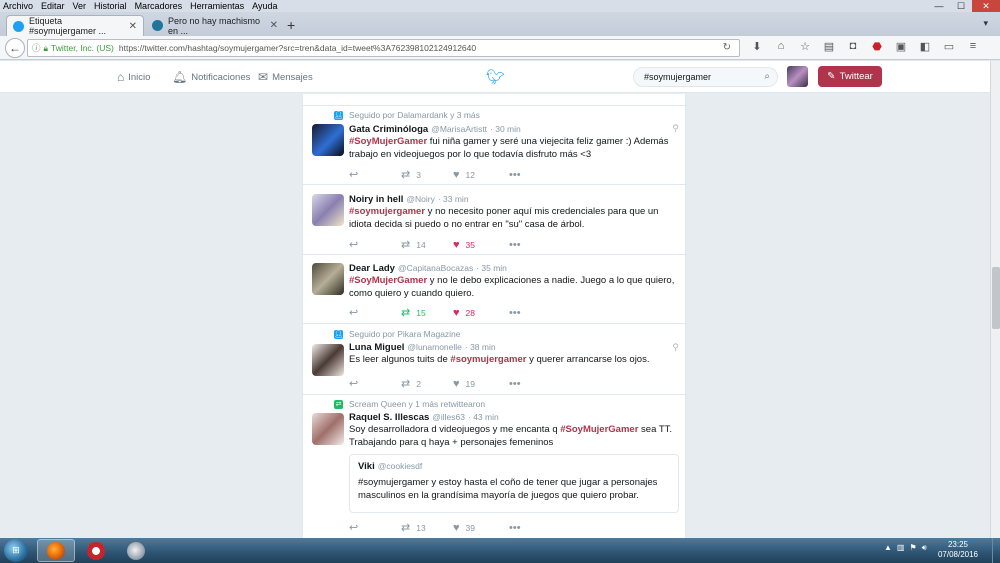 Image resolution: width=1000 pixels, height=563 pixels. I want to click on nav-notifications: 🔔︎ Notificaciones, so click(211, 77).